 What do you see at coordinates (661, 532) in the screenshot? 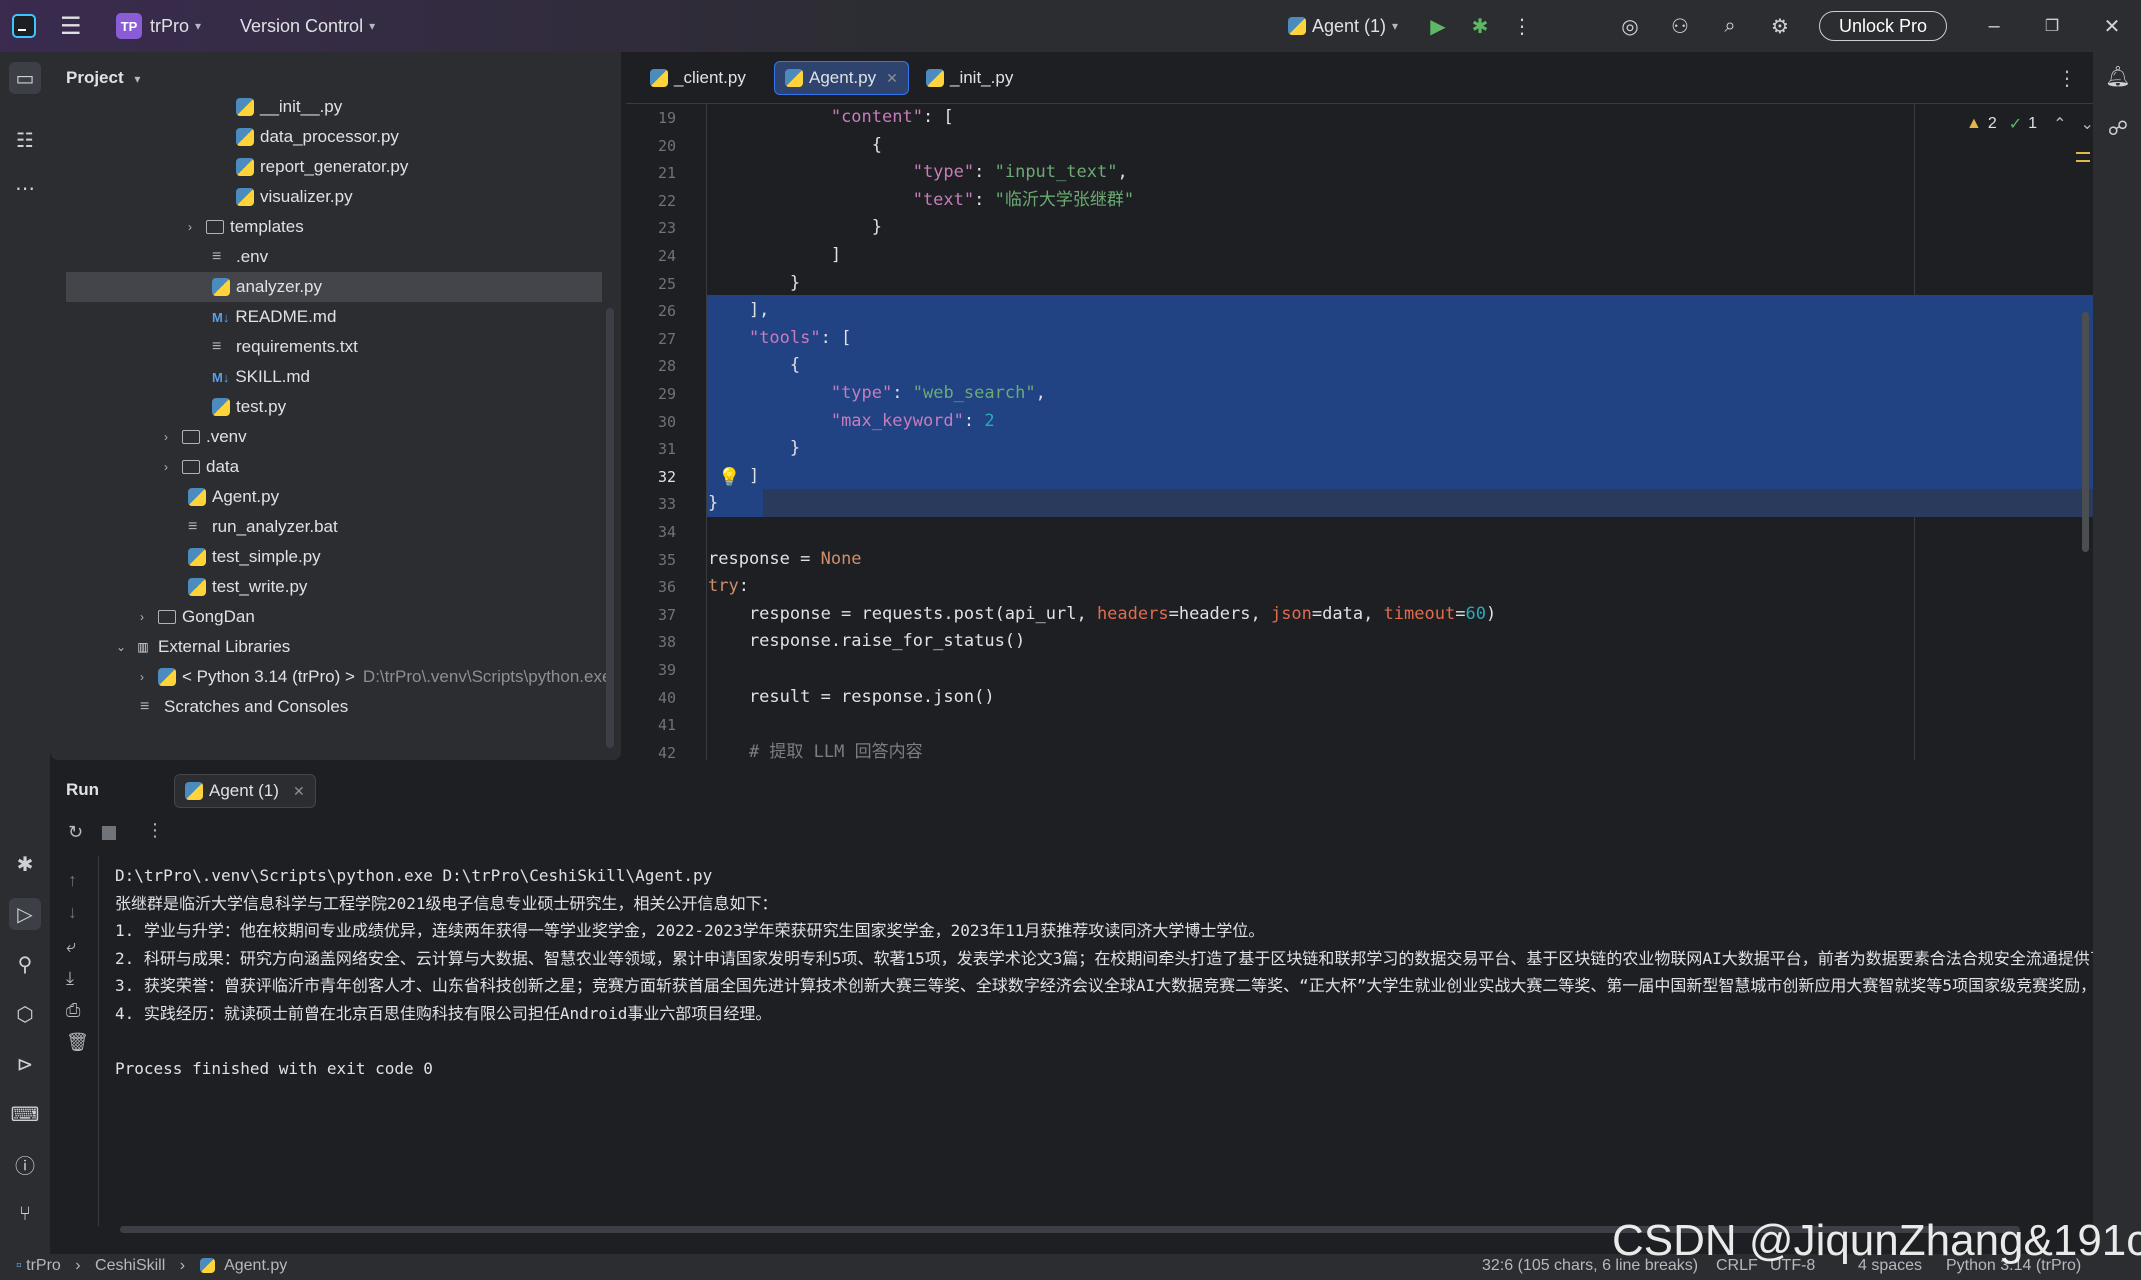
I see `line-number: 34` at bounding box center [661, 532].